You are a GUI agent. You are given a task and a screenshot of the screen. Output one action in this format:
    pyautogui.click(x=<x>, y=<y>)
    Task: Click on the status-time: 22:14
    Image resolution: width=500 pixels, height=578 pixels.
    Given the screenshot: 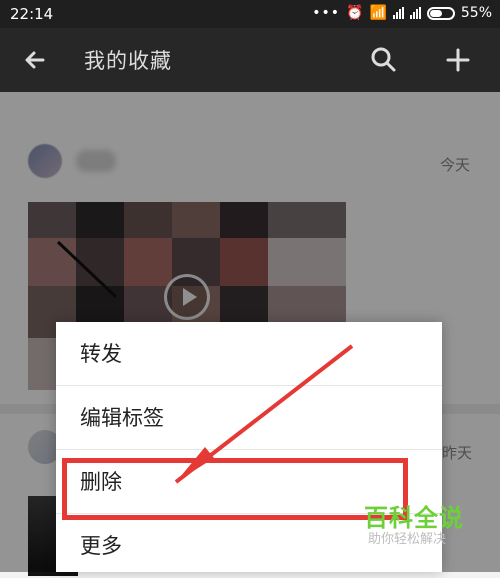 What is the action you would take?
    pyautogui.click(x=32, y=14)
    